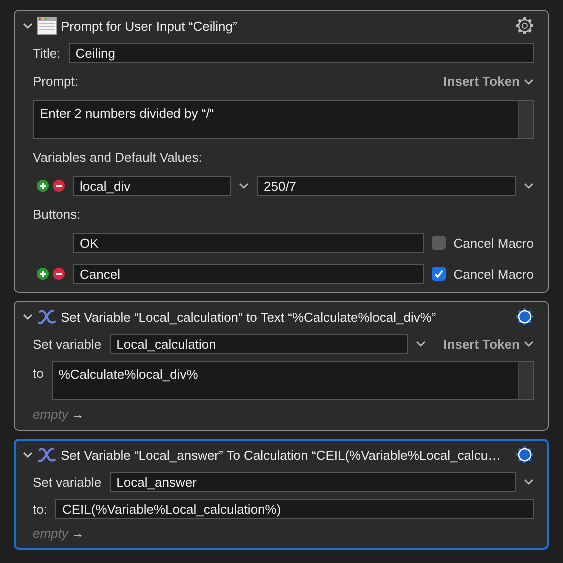 This screenshot has height=563, width=563. Describe the element at coordinates (40, 509) in the screenshot. I see `to-label: to:` at that location.